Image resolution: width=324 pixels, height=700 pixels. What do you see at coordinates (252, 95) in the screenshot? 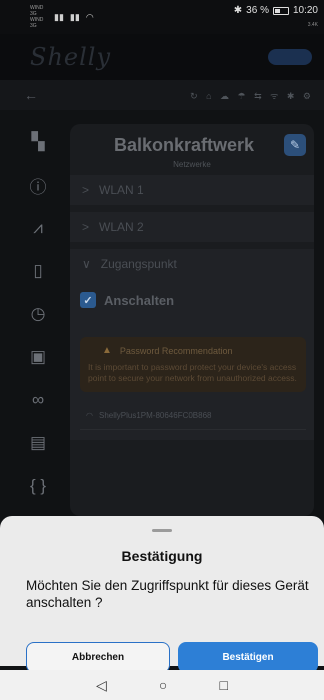
I see `toolbar-status-icons: ↻ ⌂ ☁ ☂ ⇆ ᯤ ✱ ⚙` at bounding box center [252, 95].